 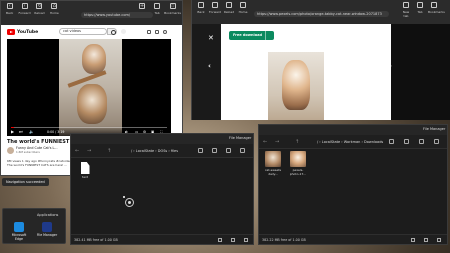 I want to click on youtube-search-input: cat videos, so click(x=83, y=31).